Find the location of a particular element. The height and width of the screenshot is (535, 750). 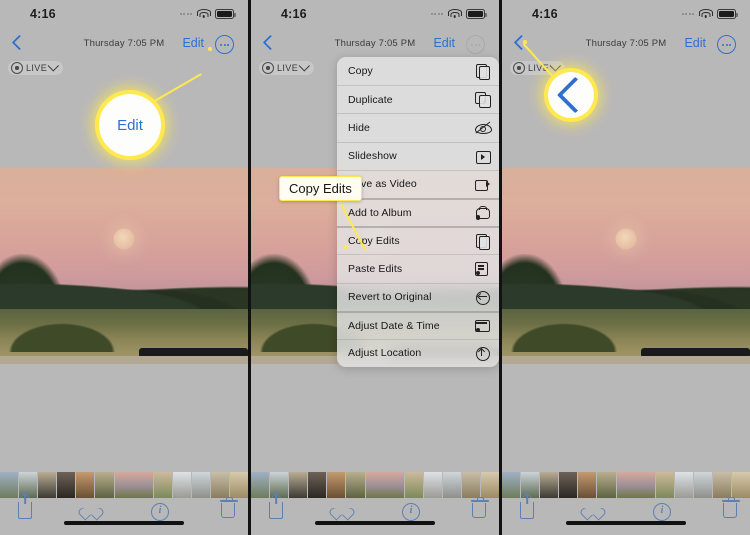

duplicate-icon: + is located at coordinates (483, 100).